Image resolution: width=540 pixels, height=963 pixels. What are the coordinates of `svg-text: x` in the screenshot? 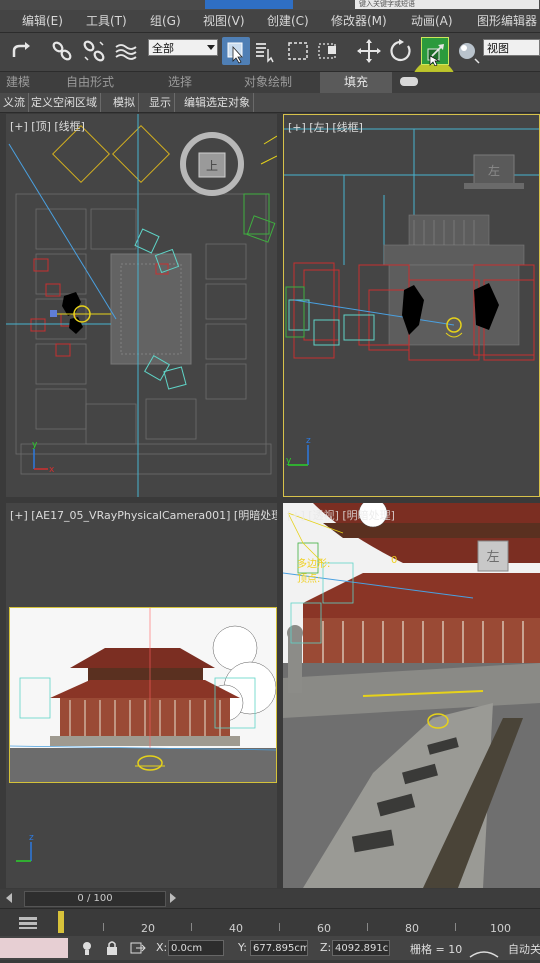 It's located at (52, 470).